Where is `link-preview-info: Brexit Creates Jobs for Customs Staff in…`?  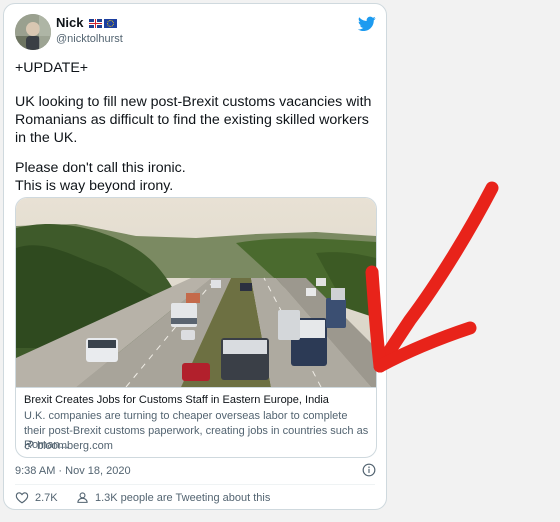
link-preview-info: Brexit Creates Jobs for Customs Staff in… is located at coordinates (196, 419).